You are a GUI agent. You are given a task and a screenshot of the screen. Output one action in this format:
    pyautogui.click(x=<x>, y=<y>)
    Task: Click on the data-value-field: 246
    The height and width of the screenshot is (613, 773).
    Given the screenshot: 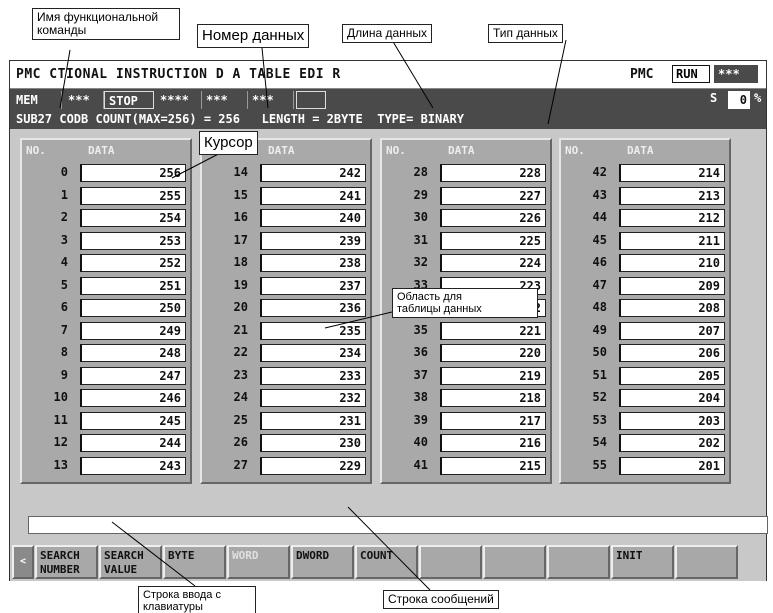 What is the action you would take?
    pyautogui.click(x=133, y=398)
    